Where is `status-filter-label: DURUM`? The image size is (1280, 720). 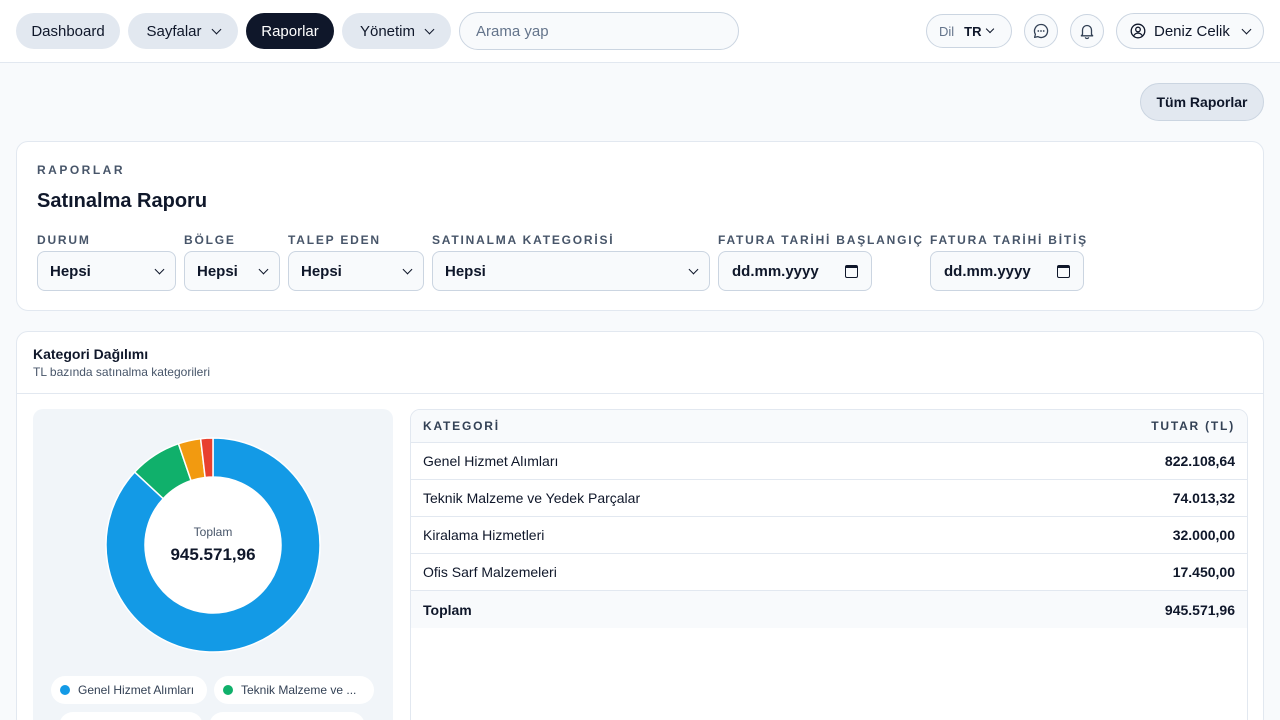
status-filter-label: DURUM is located at coordinates (64, 240).